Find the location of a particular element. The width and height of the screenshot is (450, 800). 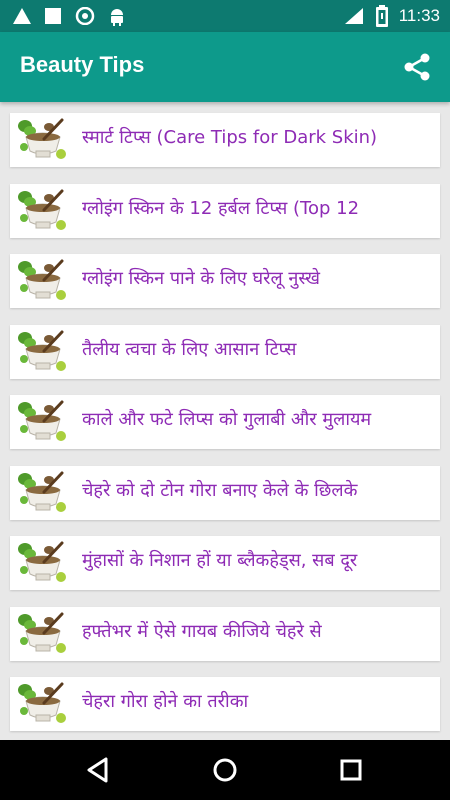

status-bar: 11:33 is located at coordinates (225, 16).